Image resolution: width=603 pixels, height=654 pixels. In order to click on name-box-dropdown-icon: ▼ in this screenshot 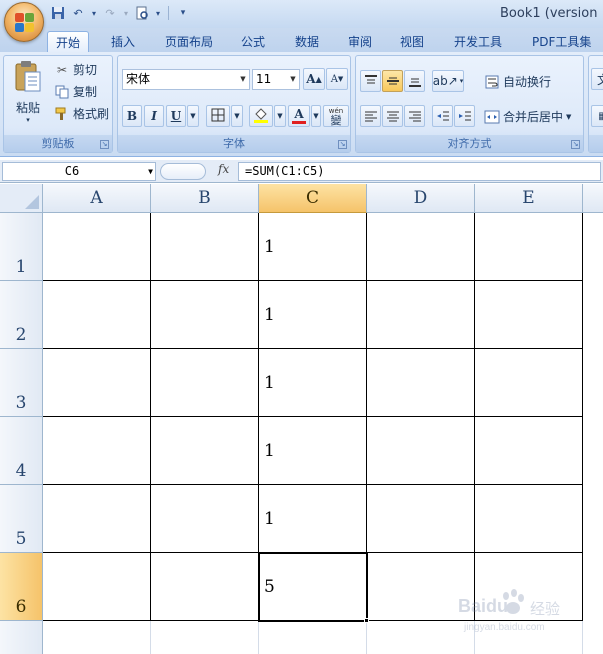, I will do `click(150, 171)`.